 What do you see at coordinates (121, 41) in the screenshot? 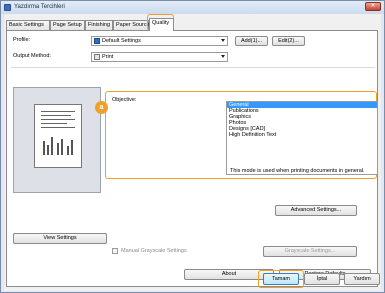
I see `profile-value: Default Settings` at bounding box center [121, 41].